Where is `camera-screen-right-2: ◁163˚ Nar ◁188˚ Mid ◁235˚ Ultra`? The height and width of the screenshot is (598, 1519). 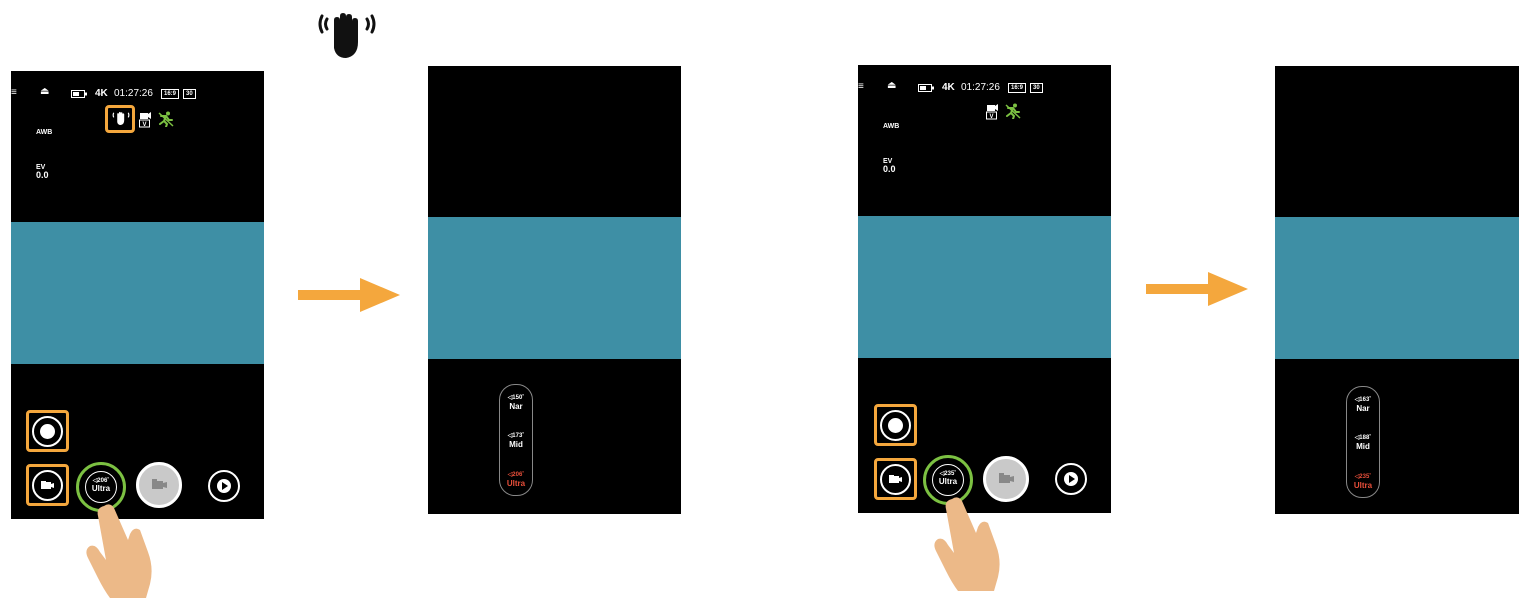
camera-screen-right-2: ◁163˚ Nar ◁188˚ Mid ◁235˚ Ultra is located at coordinates (1397, 290).